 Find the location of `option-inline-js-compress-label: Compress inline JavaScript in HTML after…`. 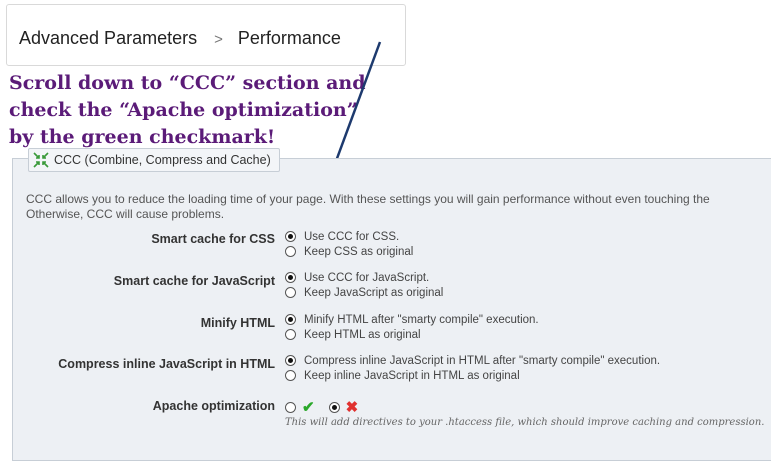

option-inline-js-compress-label: Compress inline JavaScript in HTML after… is located at coordinates (482, 361).